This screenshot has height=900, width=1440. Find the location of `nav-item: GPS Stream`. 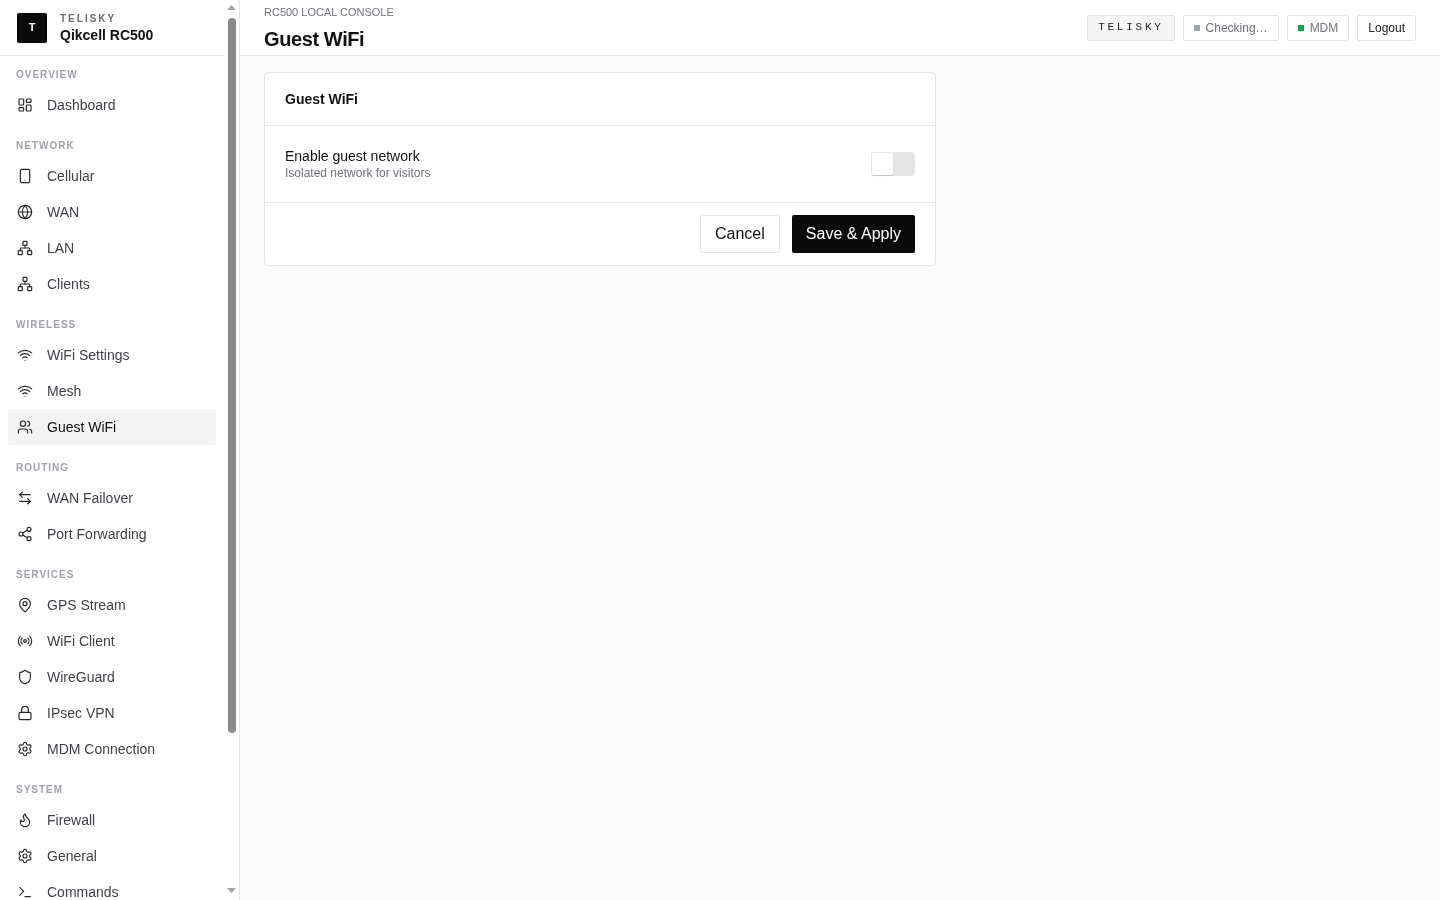

nav-item: GPS Stream is located at coordinates (112, 605).